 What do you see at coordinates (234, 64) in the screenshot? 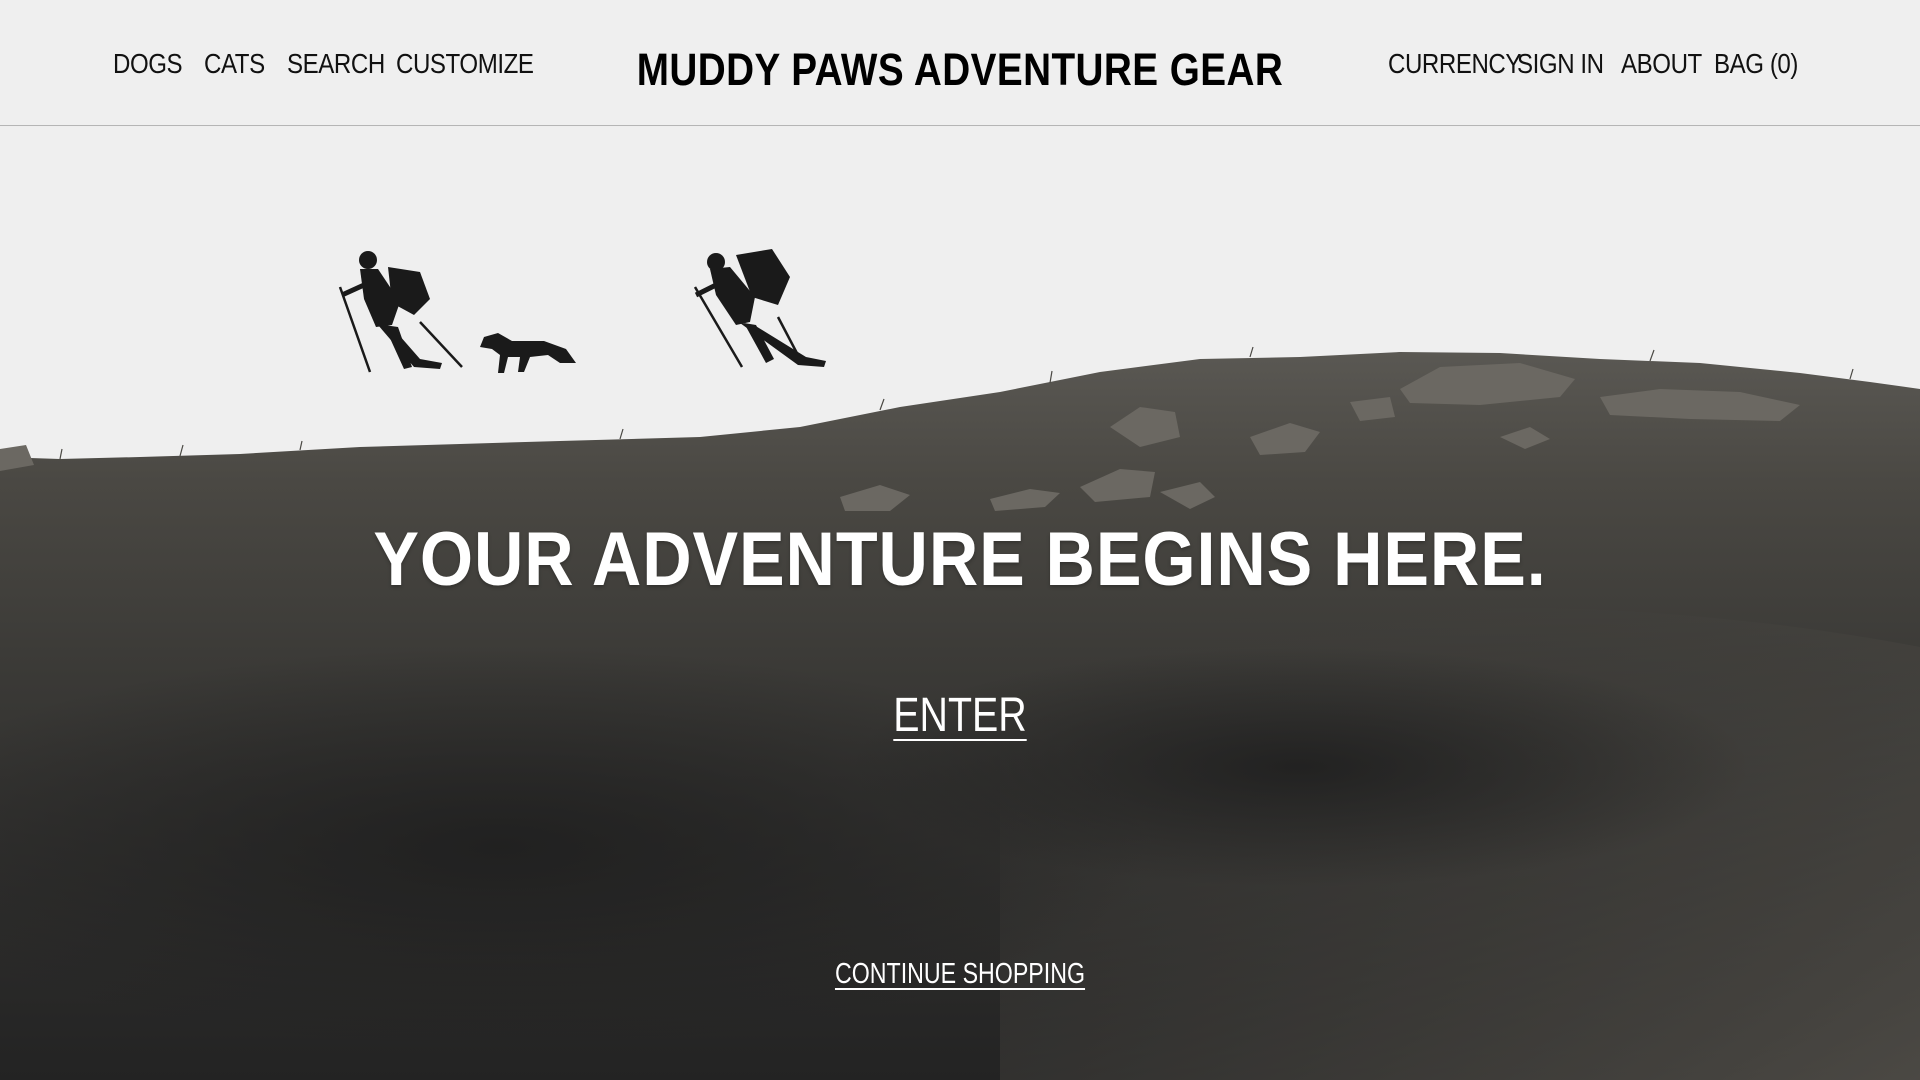
I see `nav-cats: CATS` at bounding box center [234, 64].